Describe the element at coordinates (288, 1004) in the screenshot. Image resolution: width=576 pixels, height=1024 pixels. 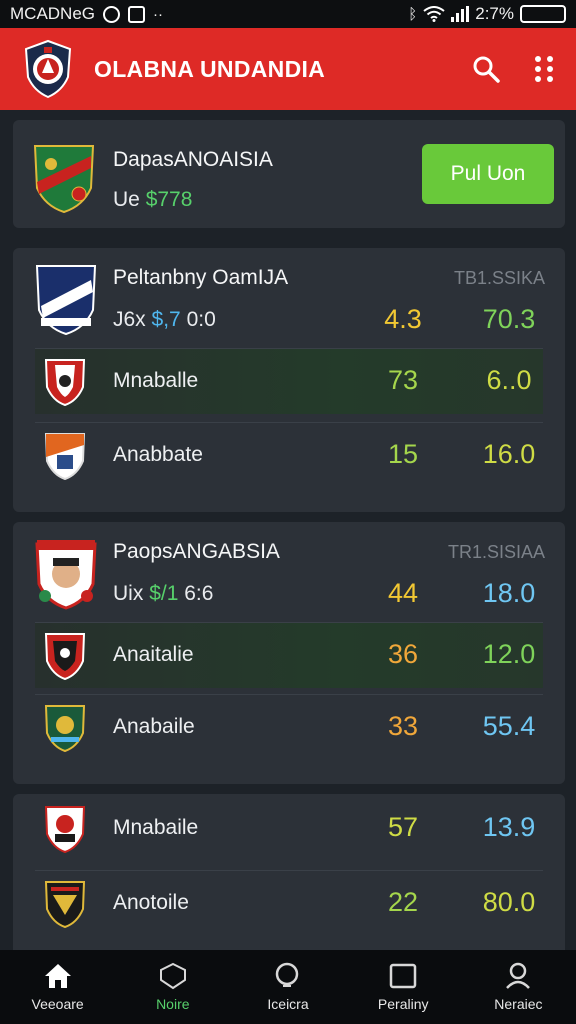
I see `nav-label: Iceicra` at that location.